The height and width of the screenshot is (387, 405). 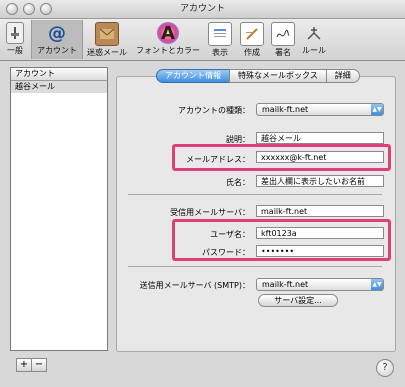 What do you see at coordinates (283, 52) in the screenshot?
I see `toolbar-signatures-label: 署名` at bounding box center [283, 52].